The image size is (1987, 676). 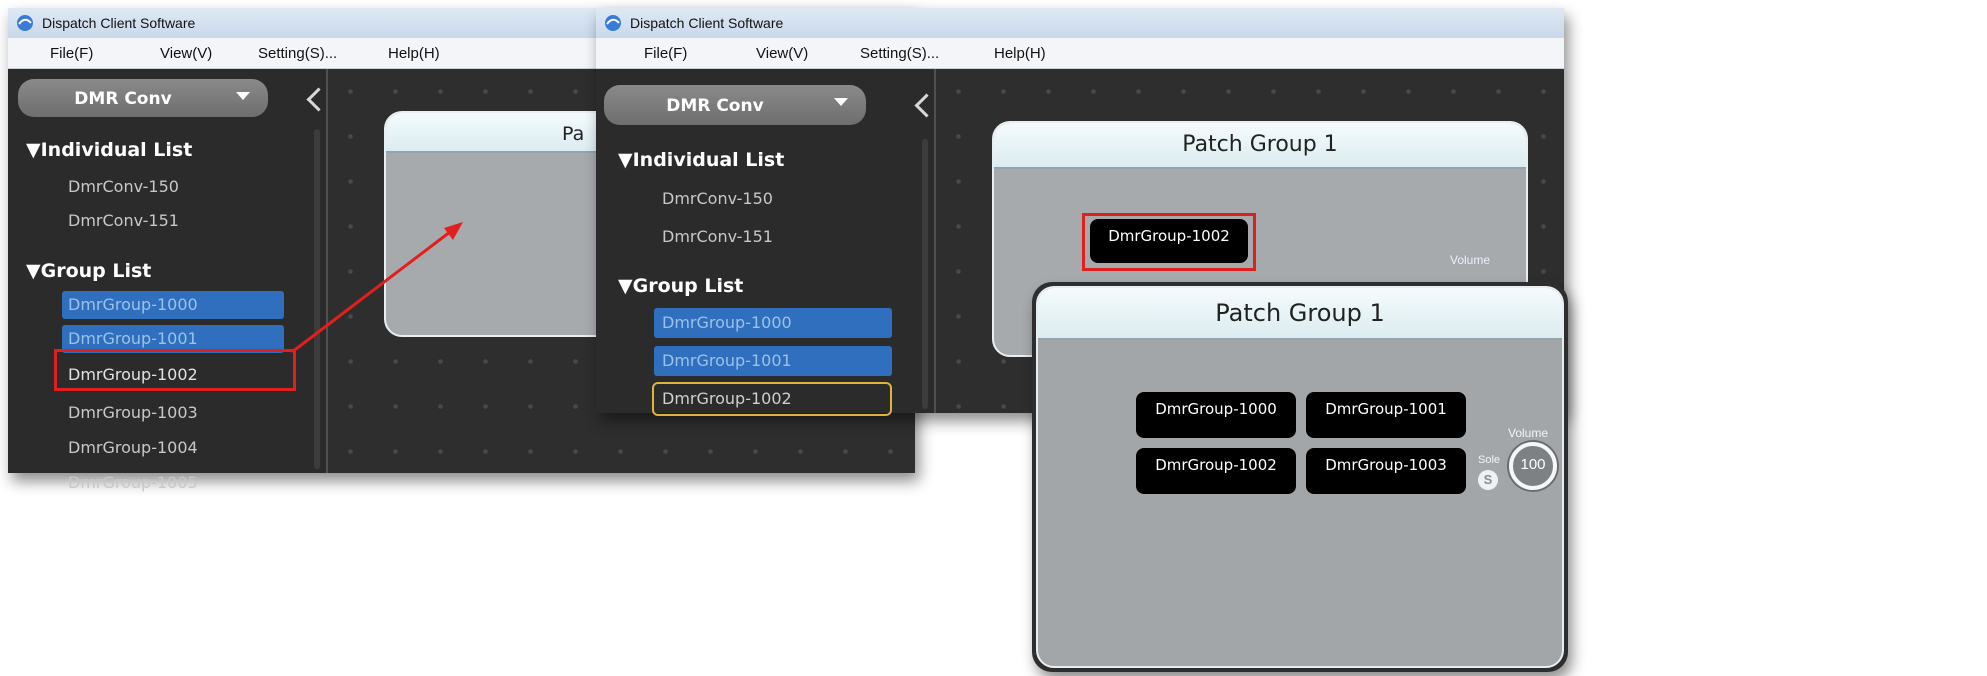 I want to click on list-item: DmrGroup-1005, so click(x=133, y=482).